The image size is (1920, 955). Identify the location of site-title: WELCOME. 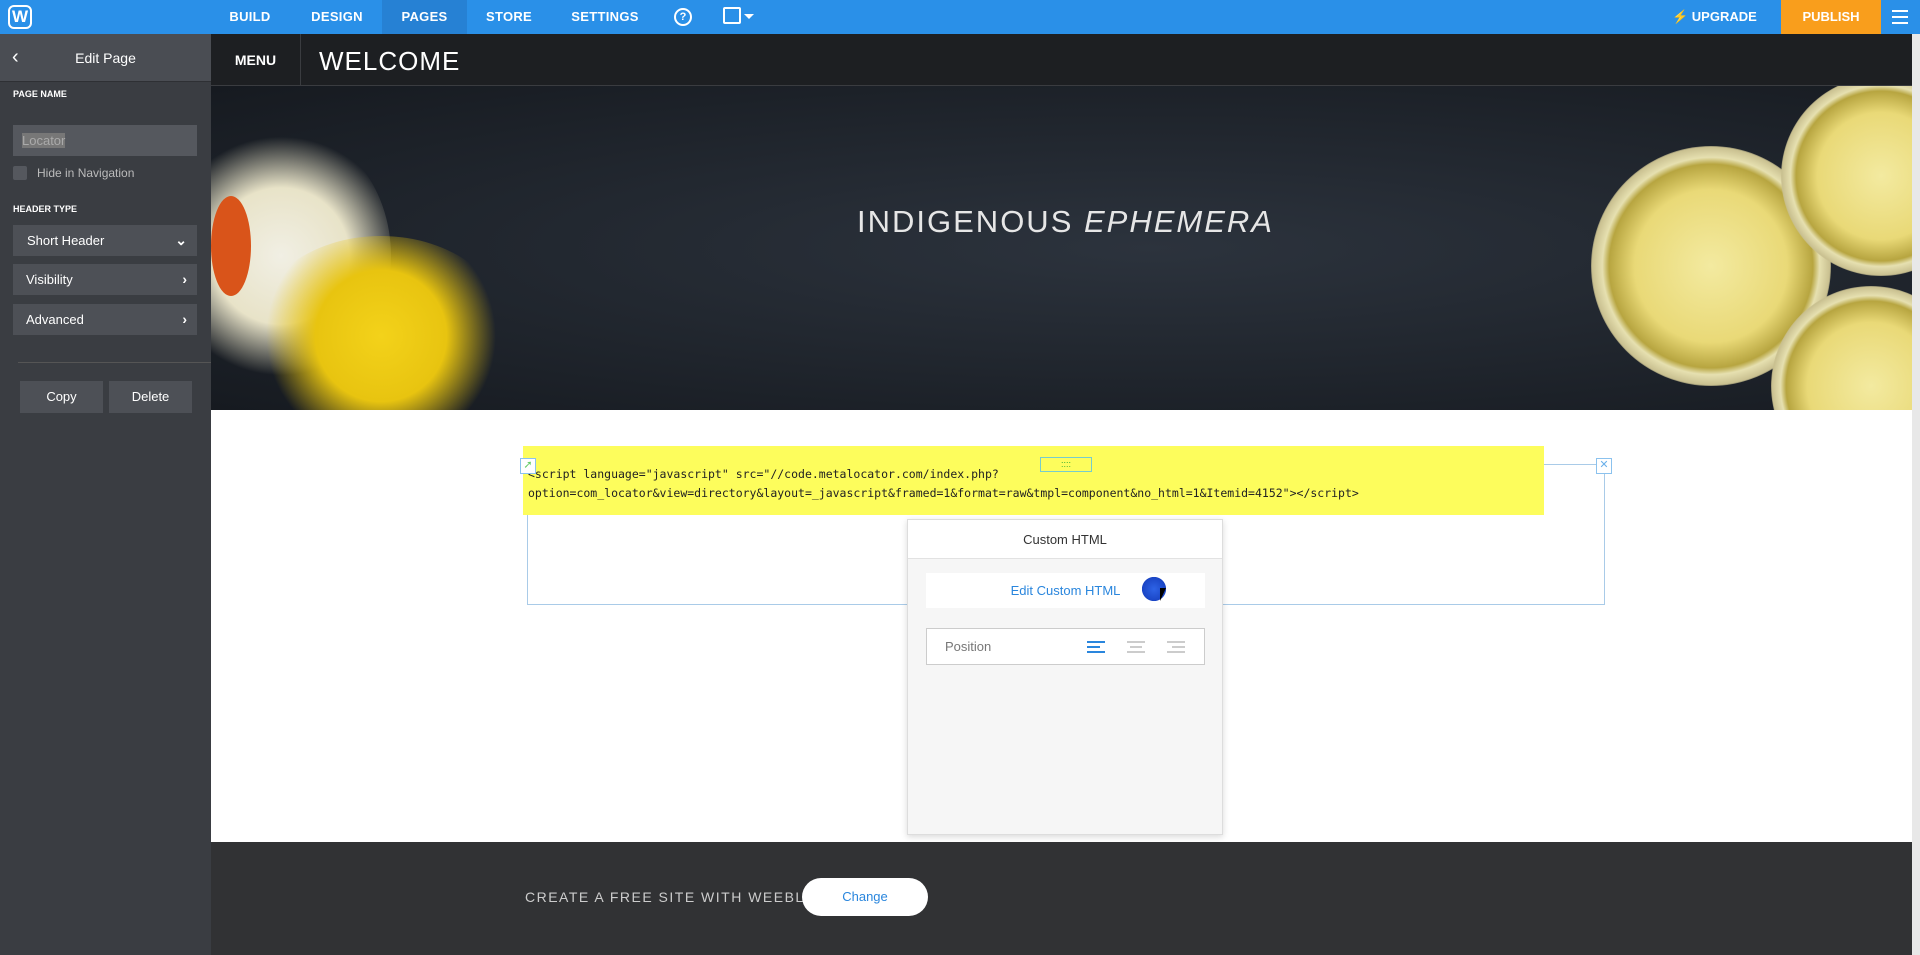
(389, 61).